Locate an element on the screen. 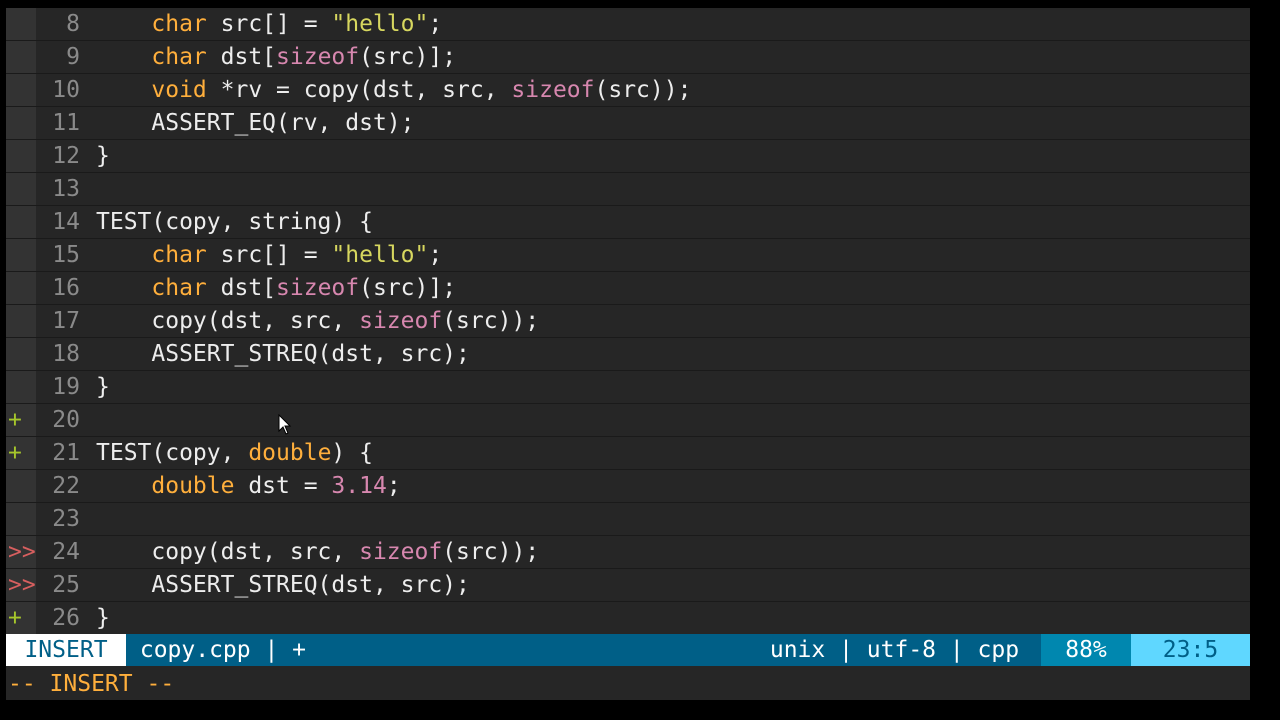 This screenshot has width=1280, height=720. code-token: ASSERT_STREQ(dst, src); is located at coordinates (283, 585).